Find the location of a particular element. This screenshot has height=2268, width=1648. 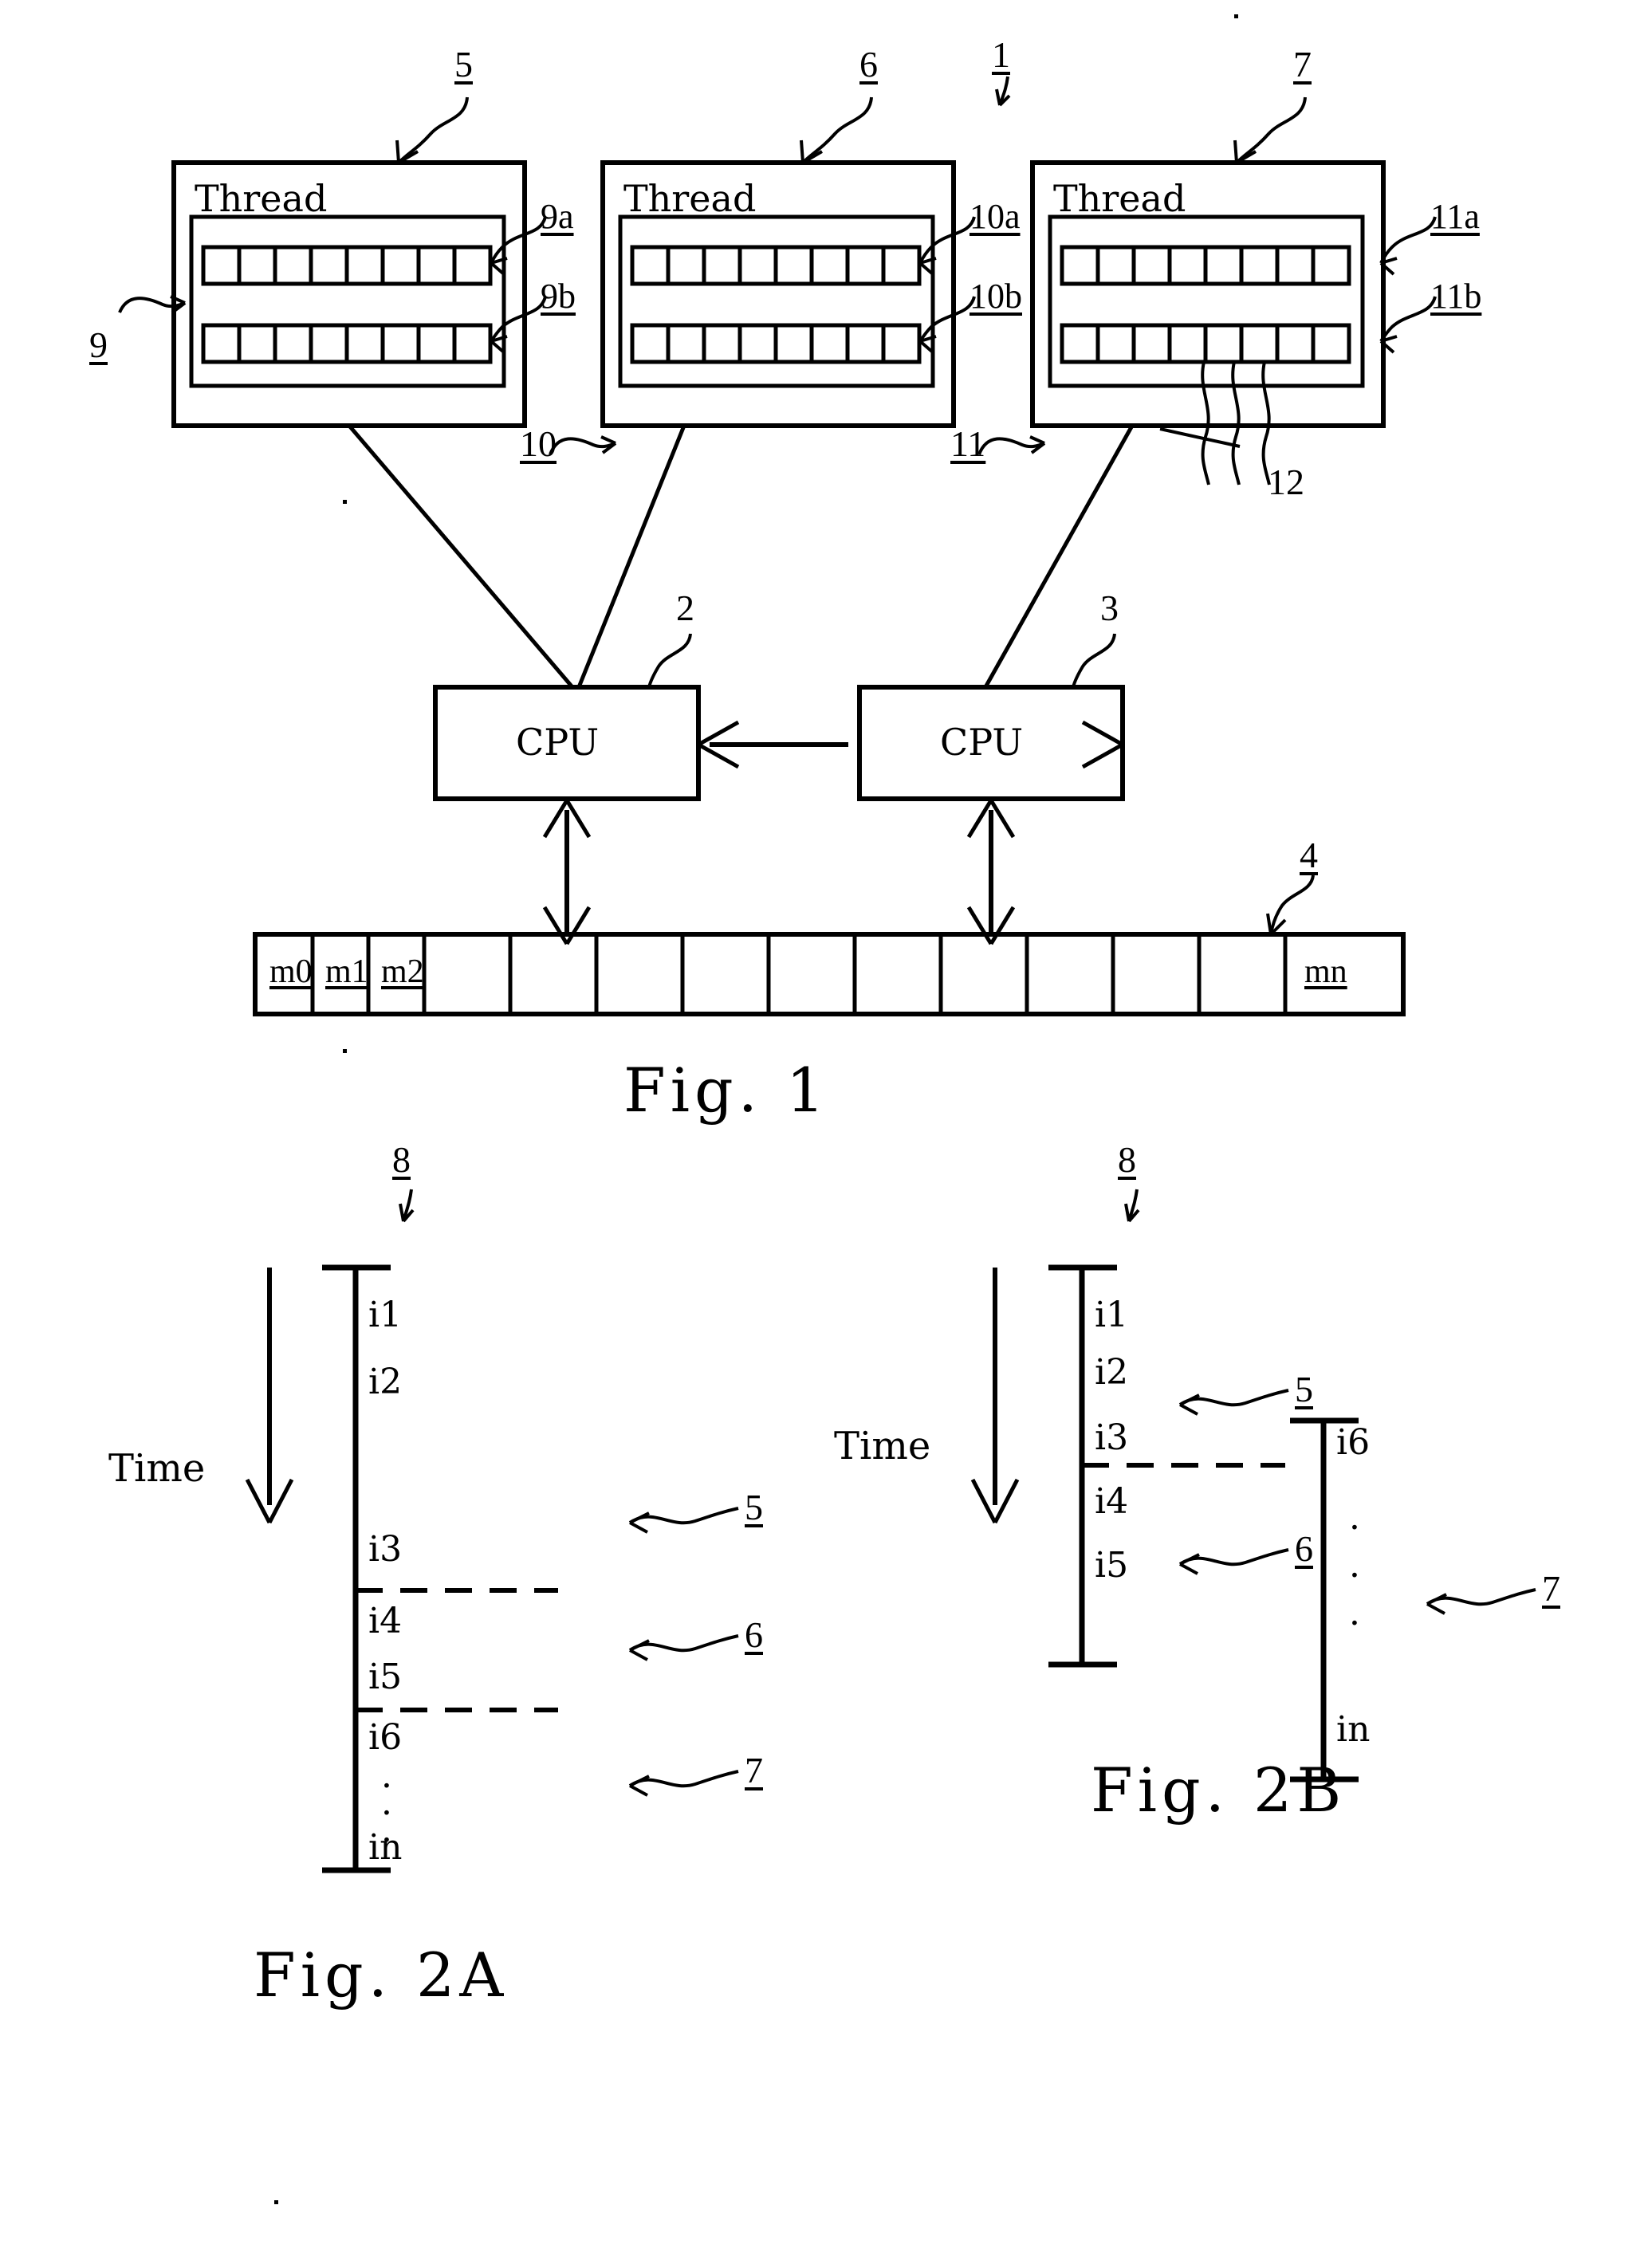

figure-caption-1: Fig. 1 is located at coordinates (726, 1090).